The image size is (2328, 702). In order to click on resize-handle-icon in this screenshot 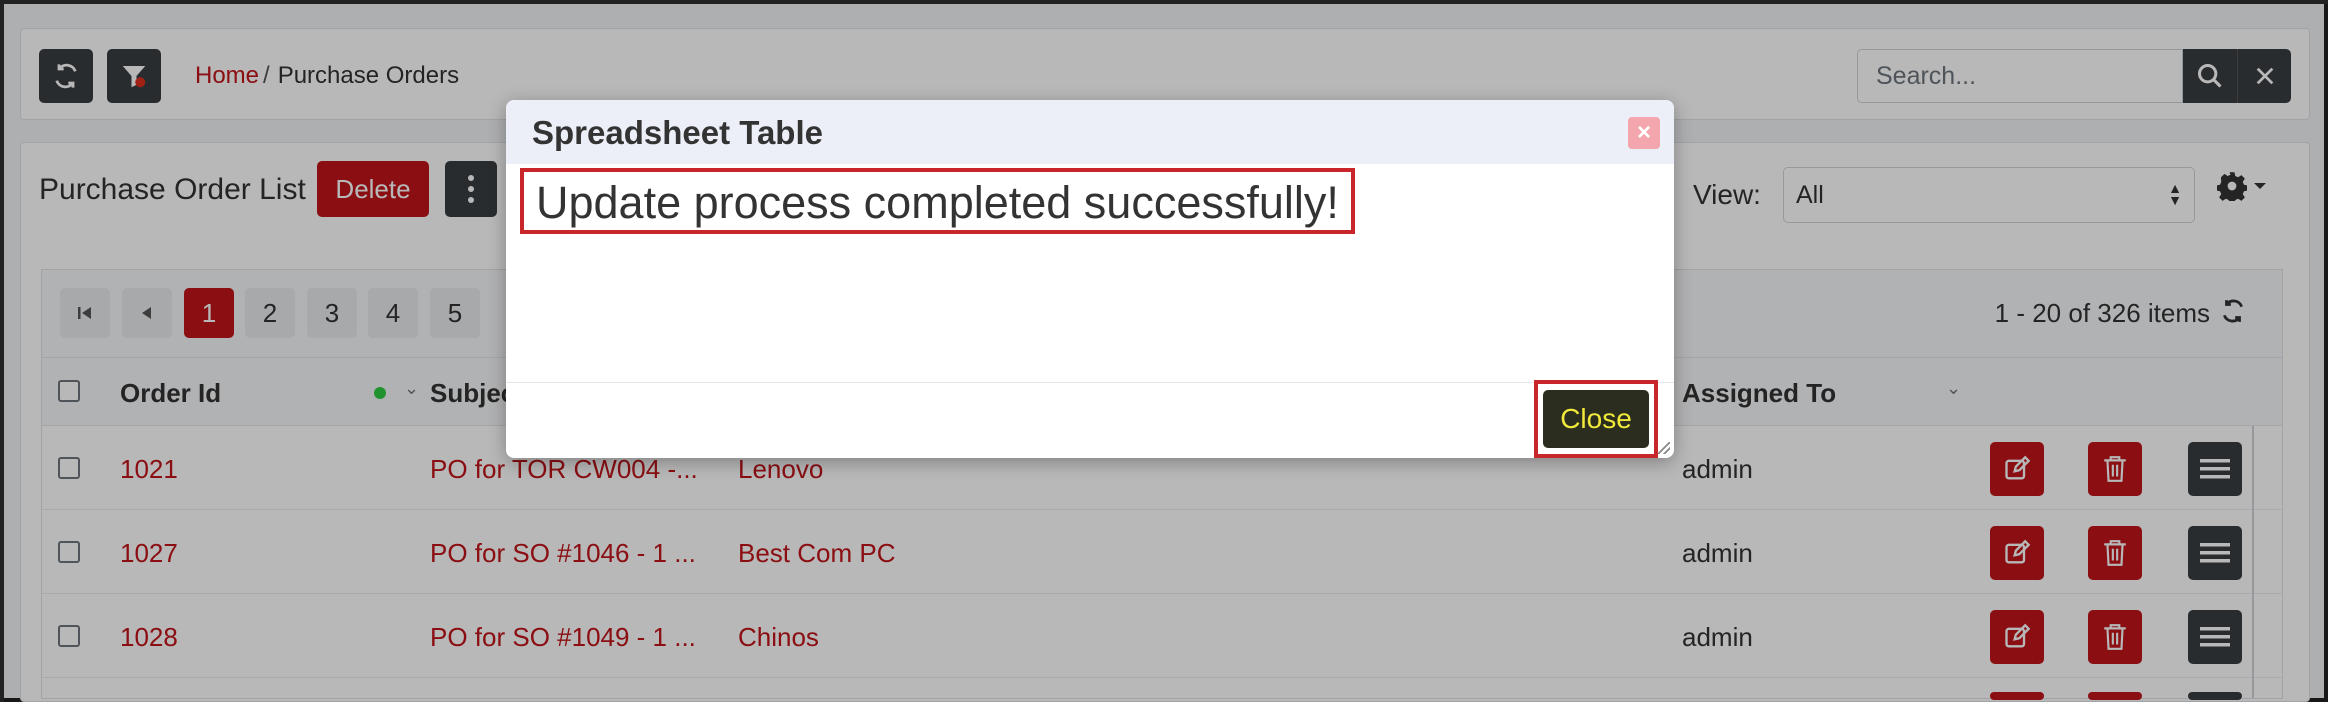, I will do `click(1664, 448)`.